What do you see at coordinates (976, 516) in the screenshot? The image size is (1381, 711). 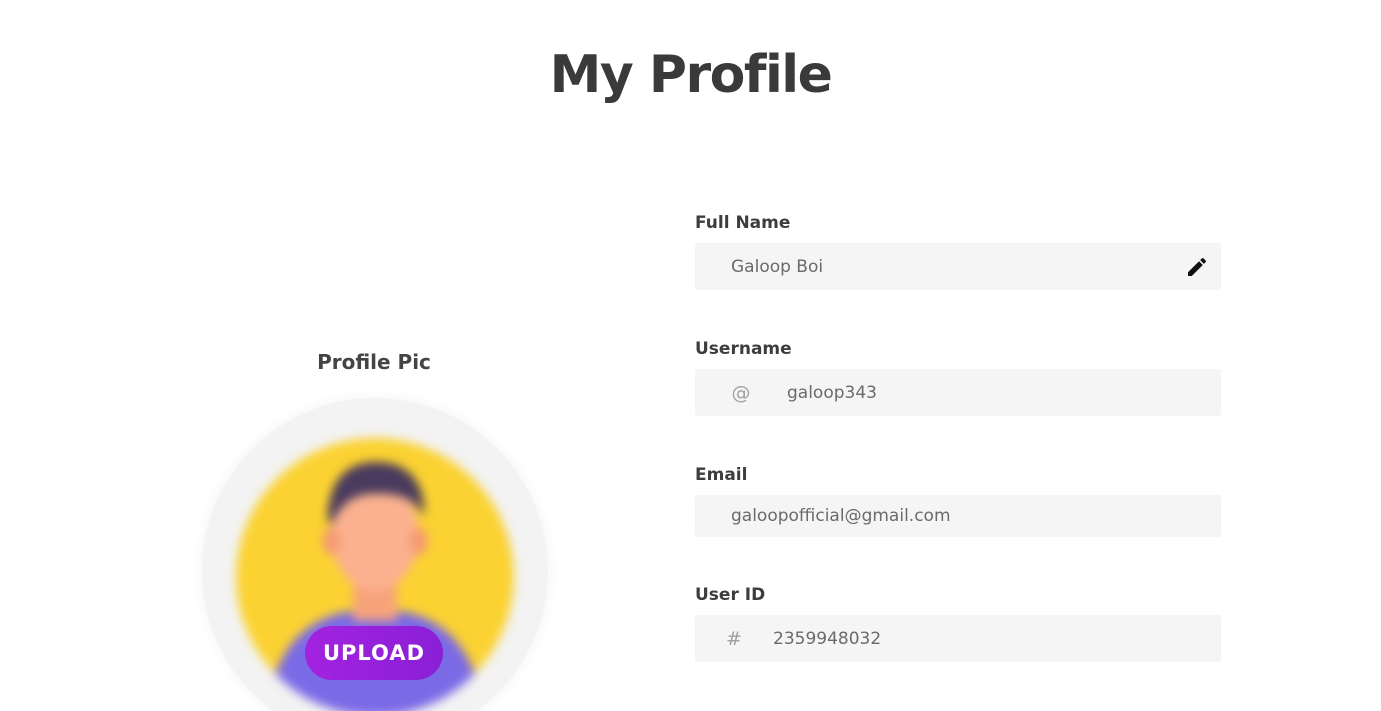 I see `email-input` at bounding box center [976, 516].